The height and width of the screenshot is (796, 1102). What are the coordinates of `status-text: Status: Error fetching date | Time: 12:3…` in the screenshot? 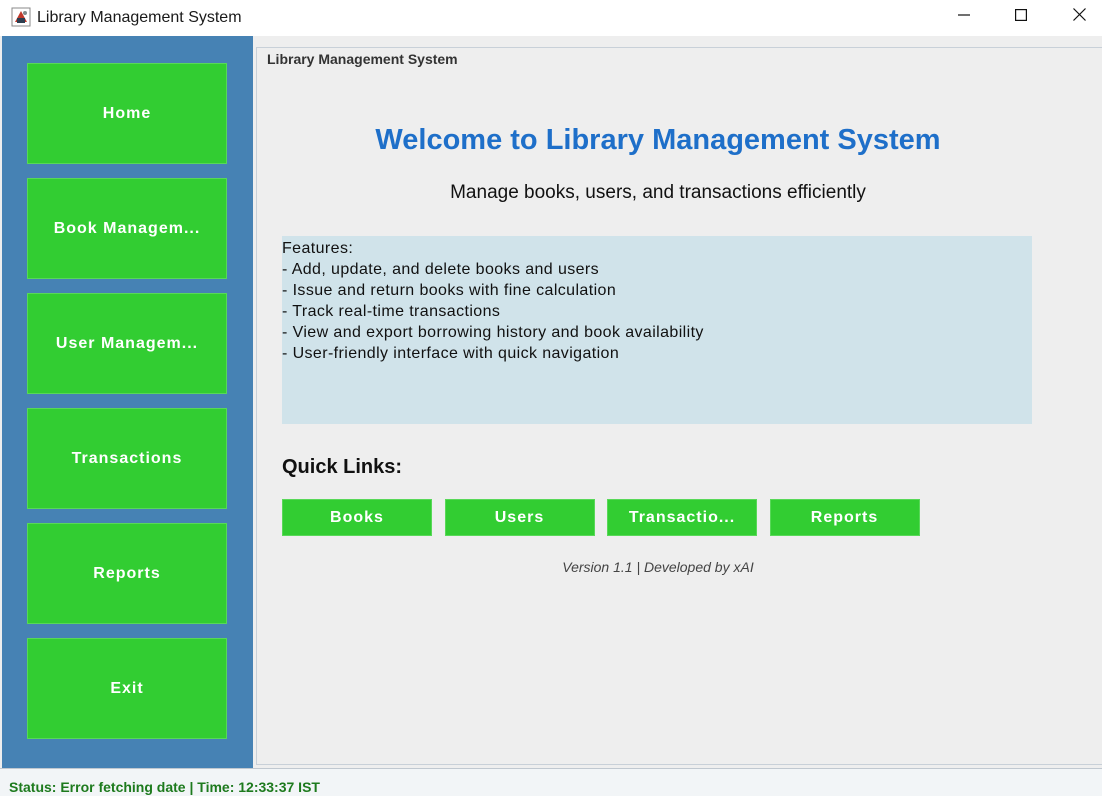 It's located at (164, 787).